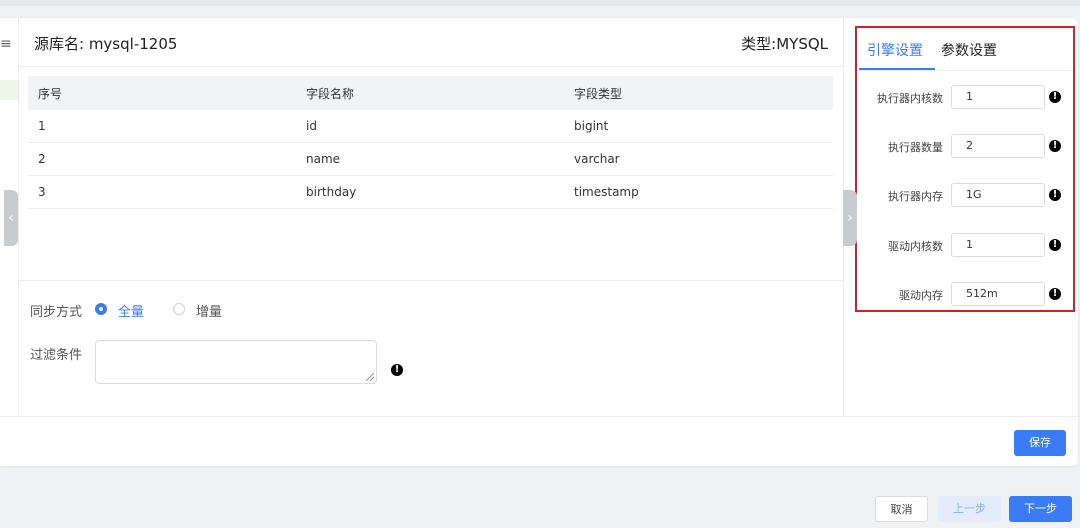  I want to click on table-header: 序号 字段名称 字段类型, so click(430, 93).